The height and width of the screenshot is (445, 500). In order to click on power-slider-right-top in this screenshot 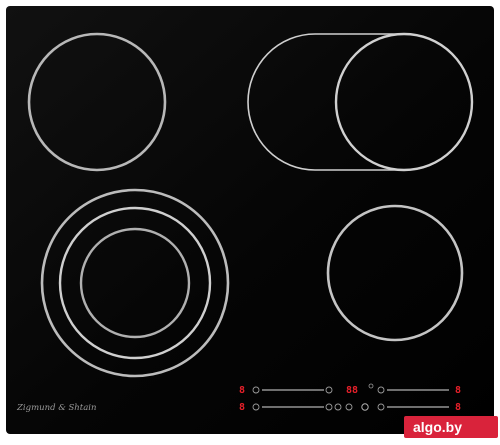, I will do `click(418, 390)`.